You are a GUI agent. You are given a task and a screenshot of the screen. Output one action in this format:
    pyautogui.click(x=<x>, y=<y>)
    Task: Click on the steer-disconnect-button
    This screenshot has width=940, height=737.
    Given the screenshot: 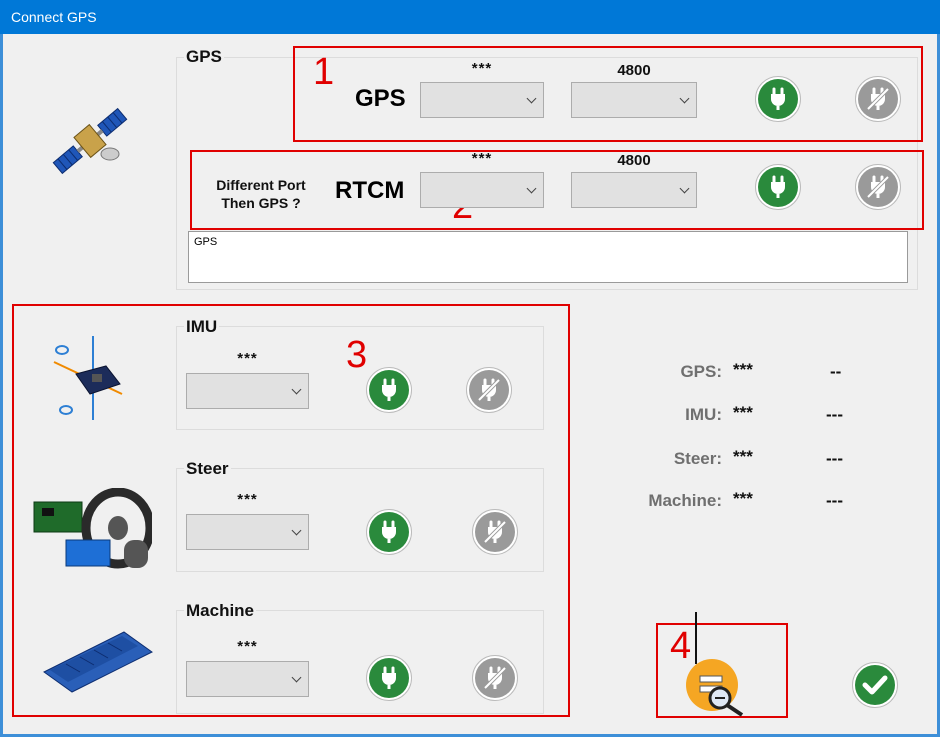 What is the action you would take?
    pyautogui.click(x=495, y=532)
    